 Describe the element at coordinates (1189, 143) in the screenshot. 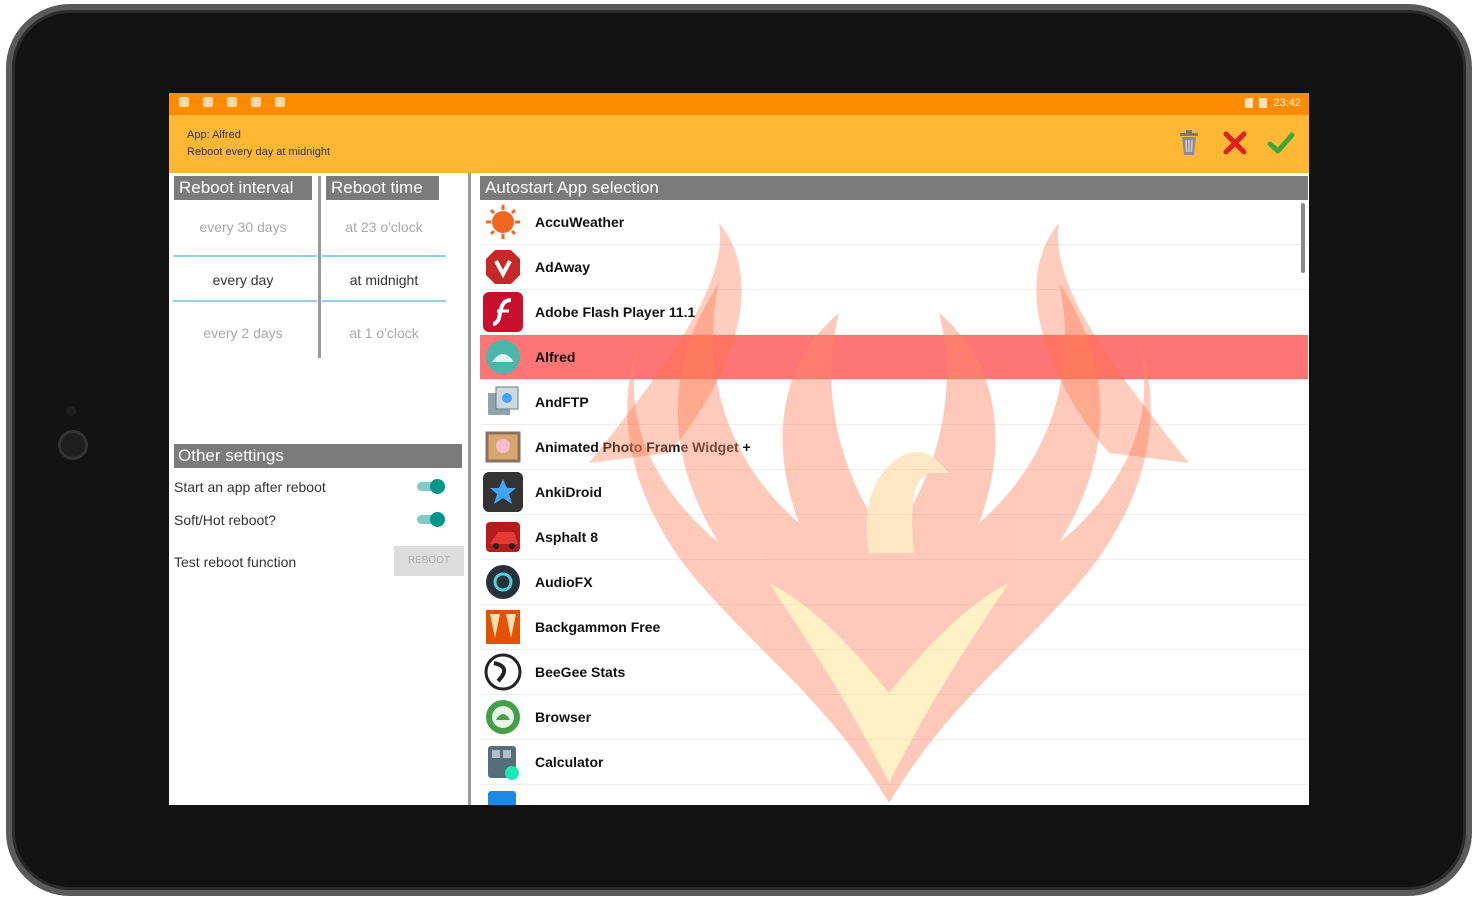

I see `trash-icon` at that location.